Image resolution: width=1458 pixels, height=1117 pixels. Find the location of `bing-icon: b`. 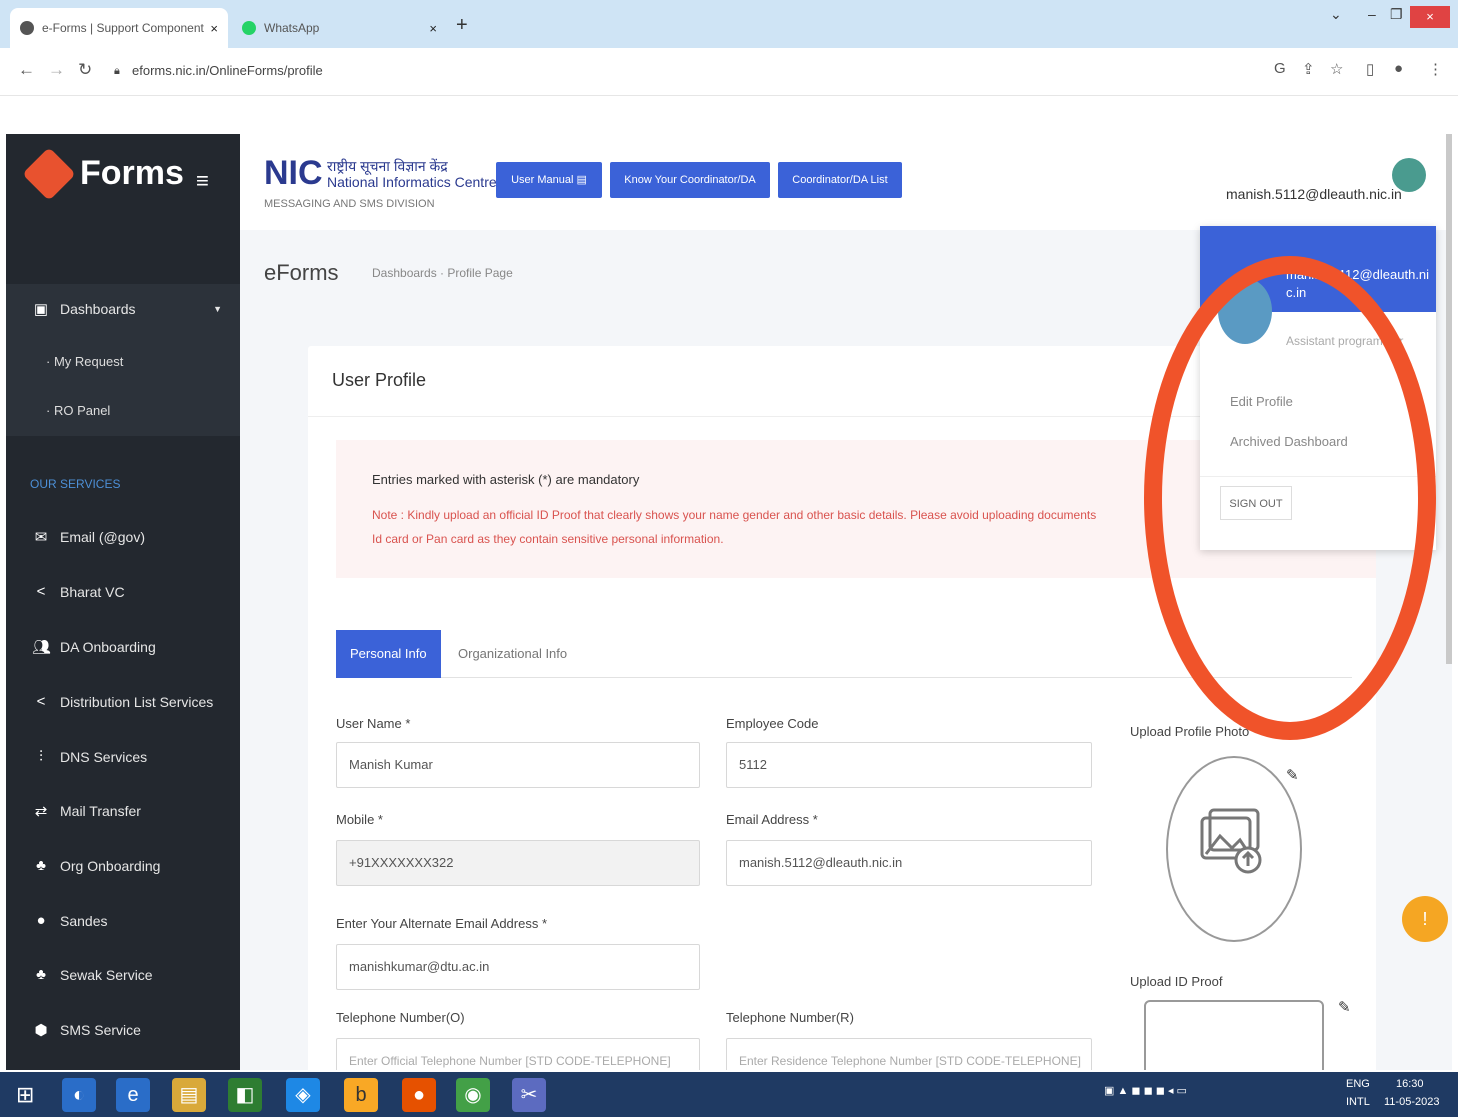

bing-icon: b is located at coordinates (361, 1095).